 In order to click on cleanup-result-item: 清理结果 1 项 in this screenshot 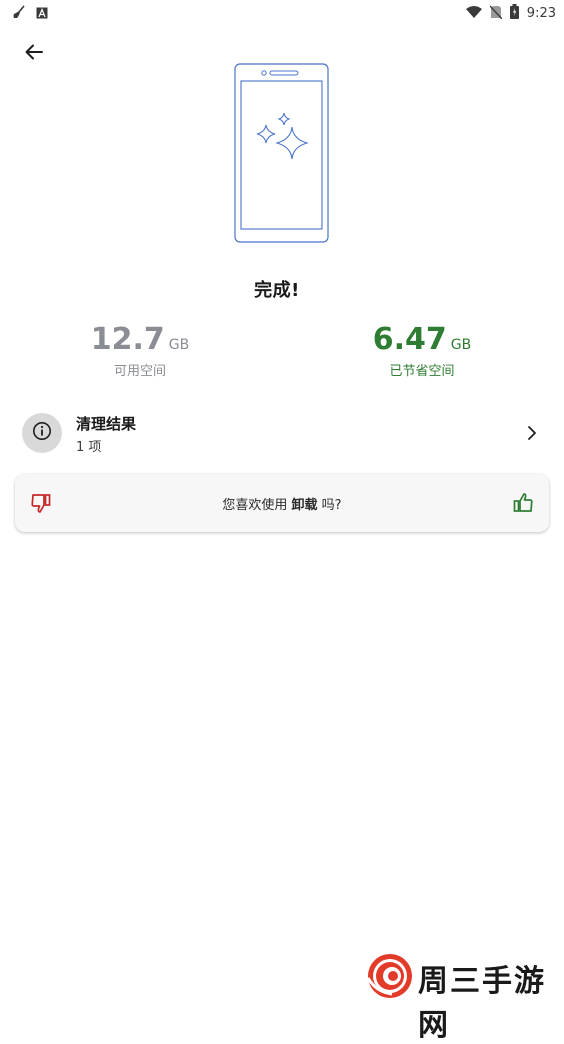, I will do `click(282, 433)`.